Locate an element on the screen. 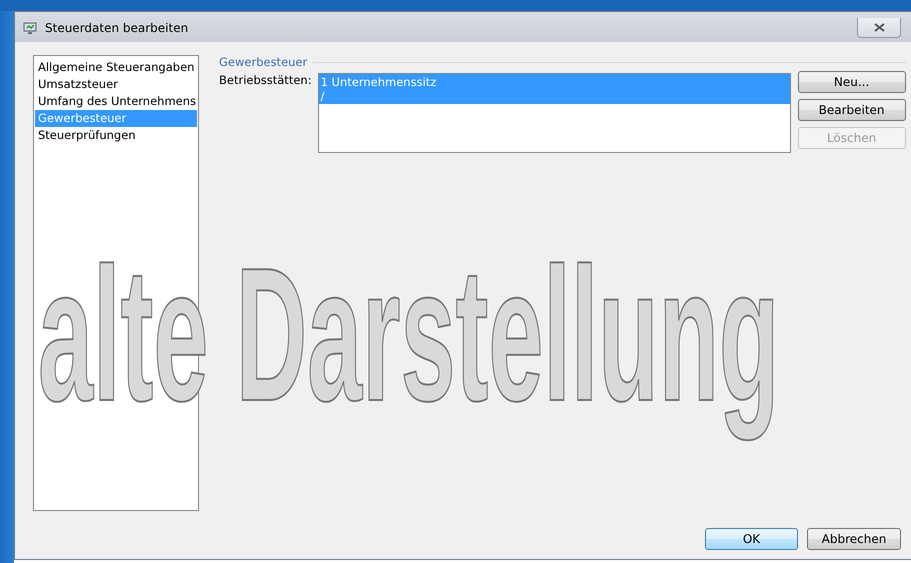  group-title: Gewerbesteuer is located at coordinates (263, 62).